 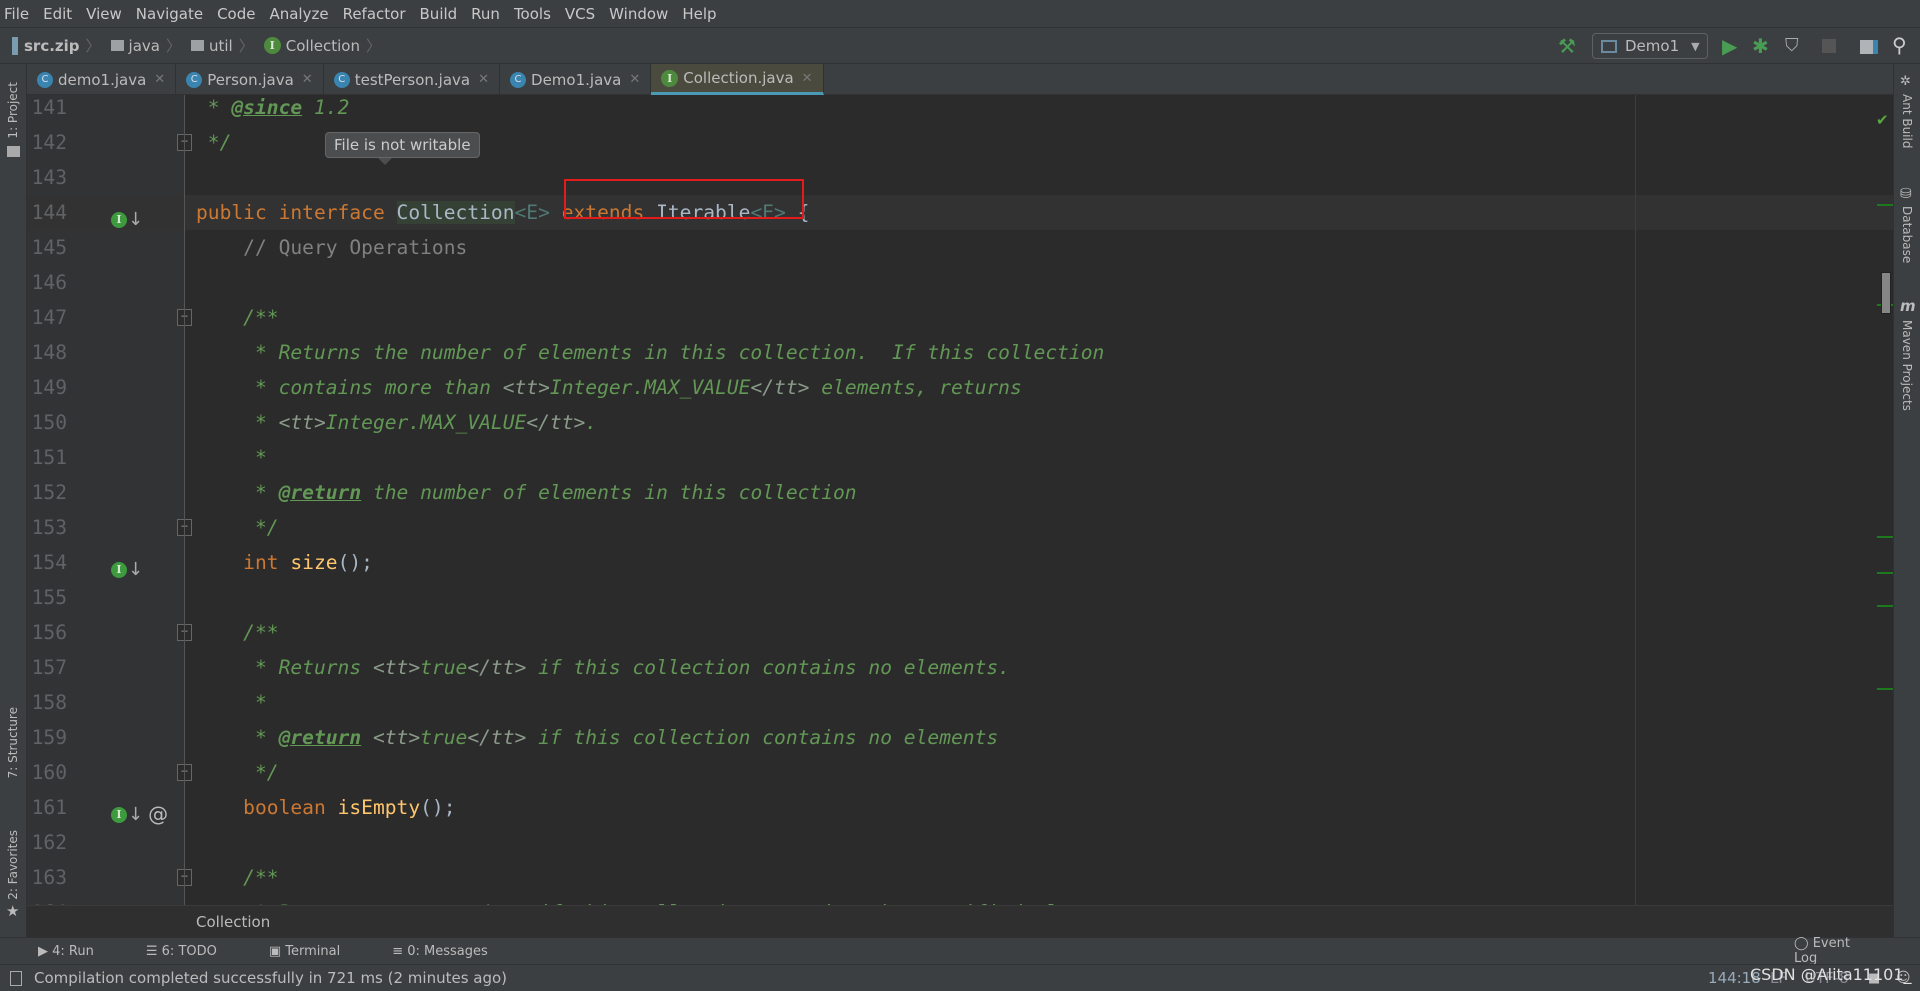 I want to click on menu-help: Help, so click(x=699, y=14).